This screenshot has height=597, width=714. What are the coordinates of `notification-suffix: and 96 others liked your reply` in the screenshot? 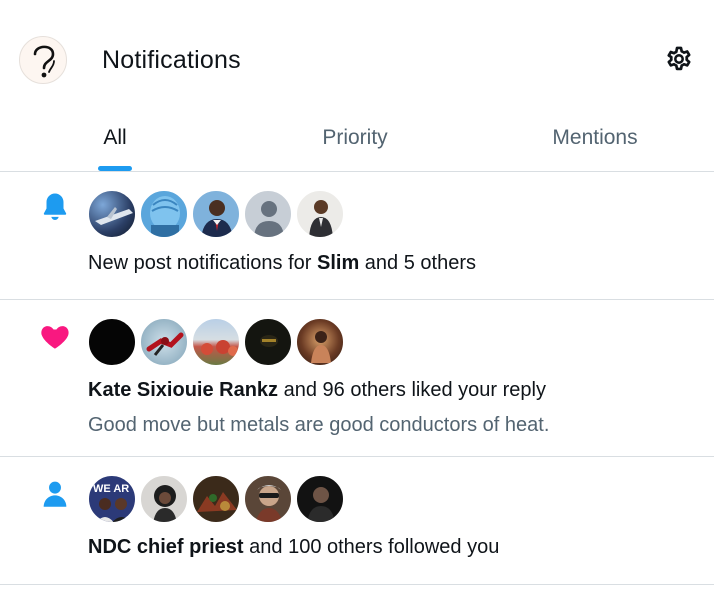 It's located at (412, 390).